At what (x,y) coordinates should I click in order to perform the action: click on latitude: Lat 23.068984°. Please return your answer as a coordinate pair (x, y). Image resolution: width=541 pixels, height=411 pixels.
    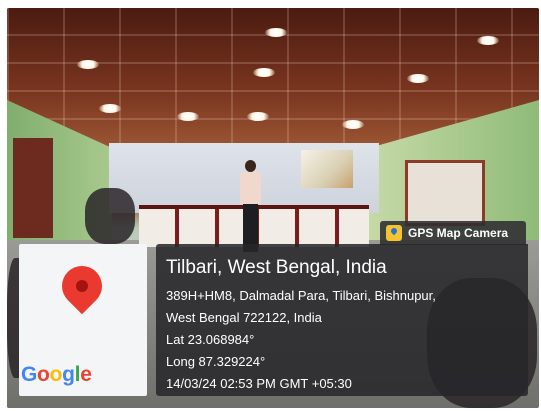
    Looking at the image, I should click on (210, 339).